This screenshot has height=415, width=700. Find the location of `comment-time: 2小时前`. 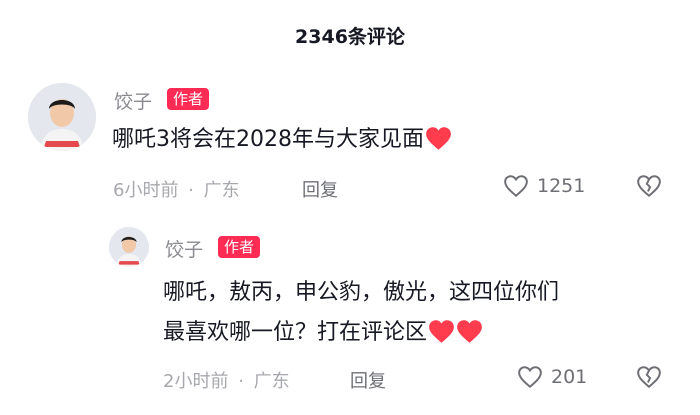

comment-time: 2小时前 is located at coordinates (196, 381).